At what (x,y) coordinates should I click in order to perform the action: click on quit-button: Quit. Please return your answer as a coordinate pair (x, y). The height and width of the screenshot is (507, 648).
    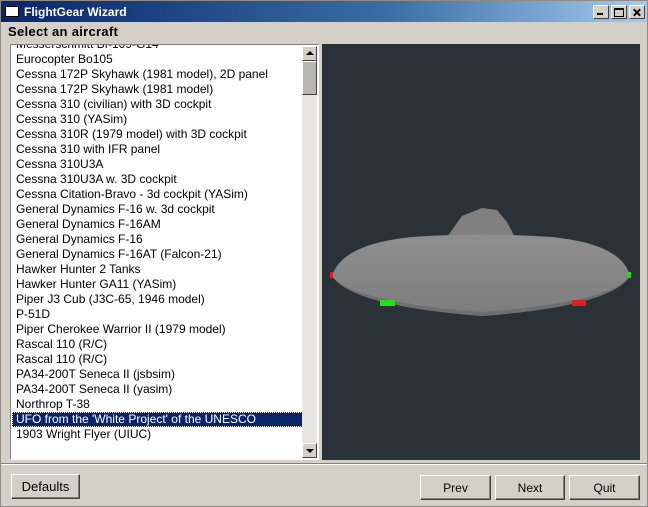
    Looking at the image, I should click on (604, 487).